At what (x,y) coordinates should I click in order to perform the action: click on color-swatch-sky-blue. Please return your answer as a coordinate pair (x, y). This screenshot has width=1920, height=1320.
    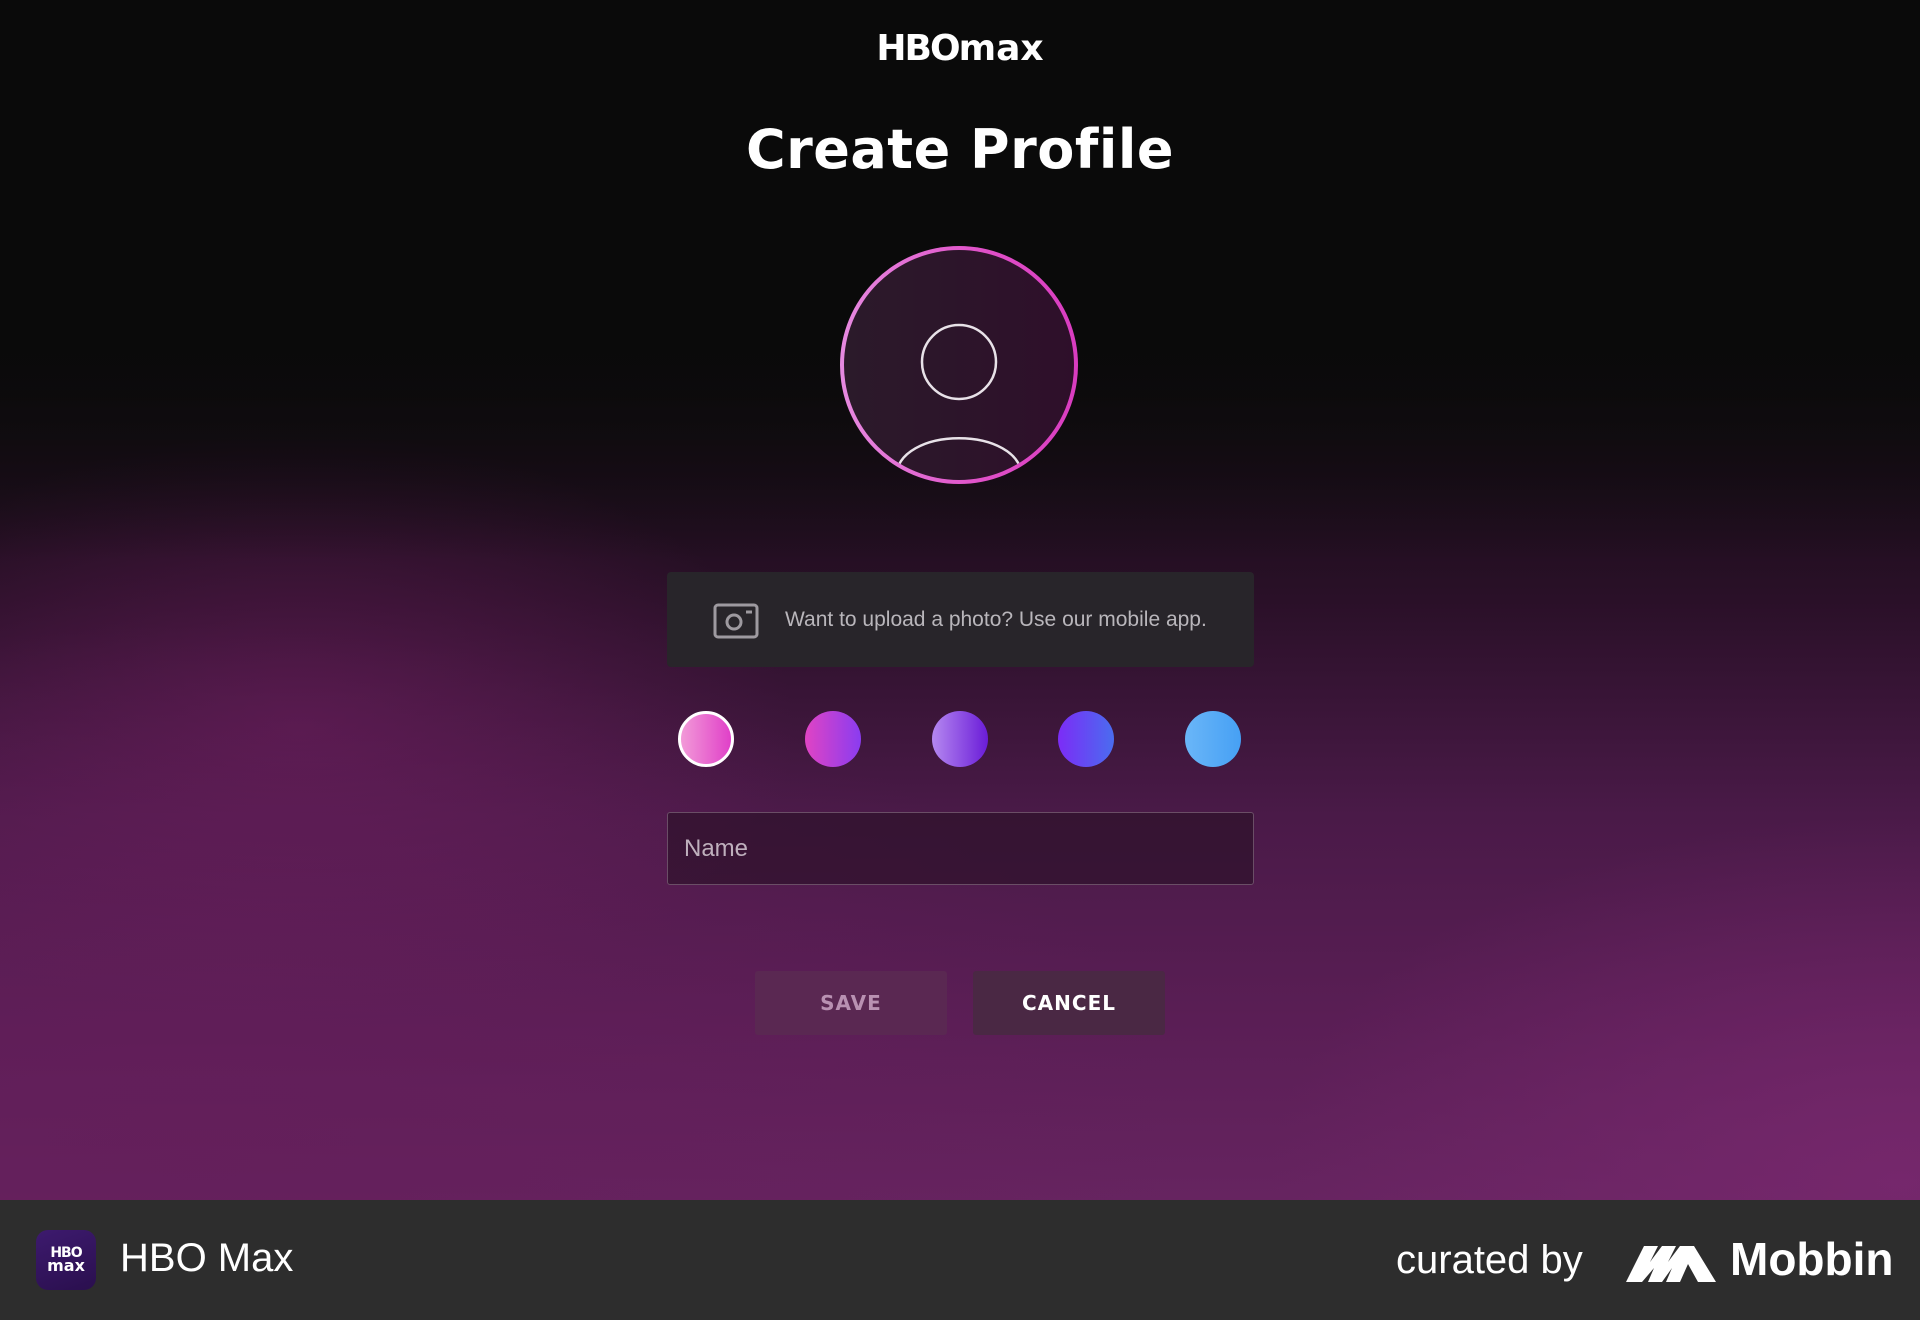
    Looking at the image, I should click on (1213, 739).